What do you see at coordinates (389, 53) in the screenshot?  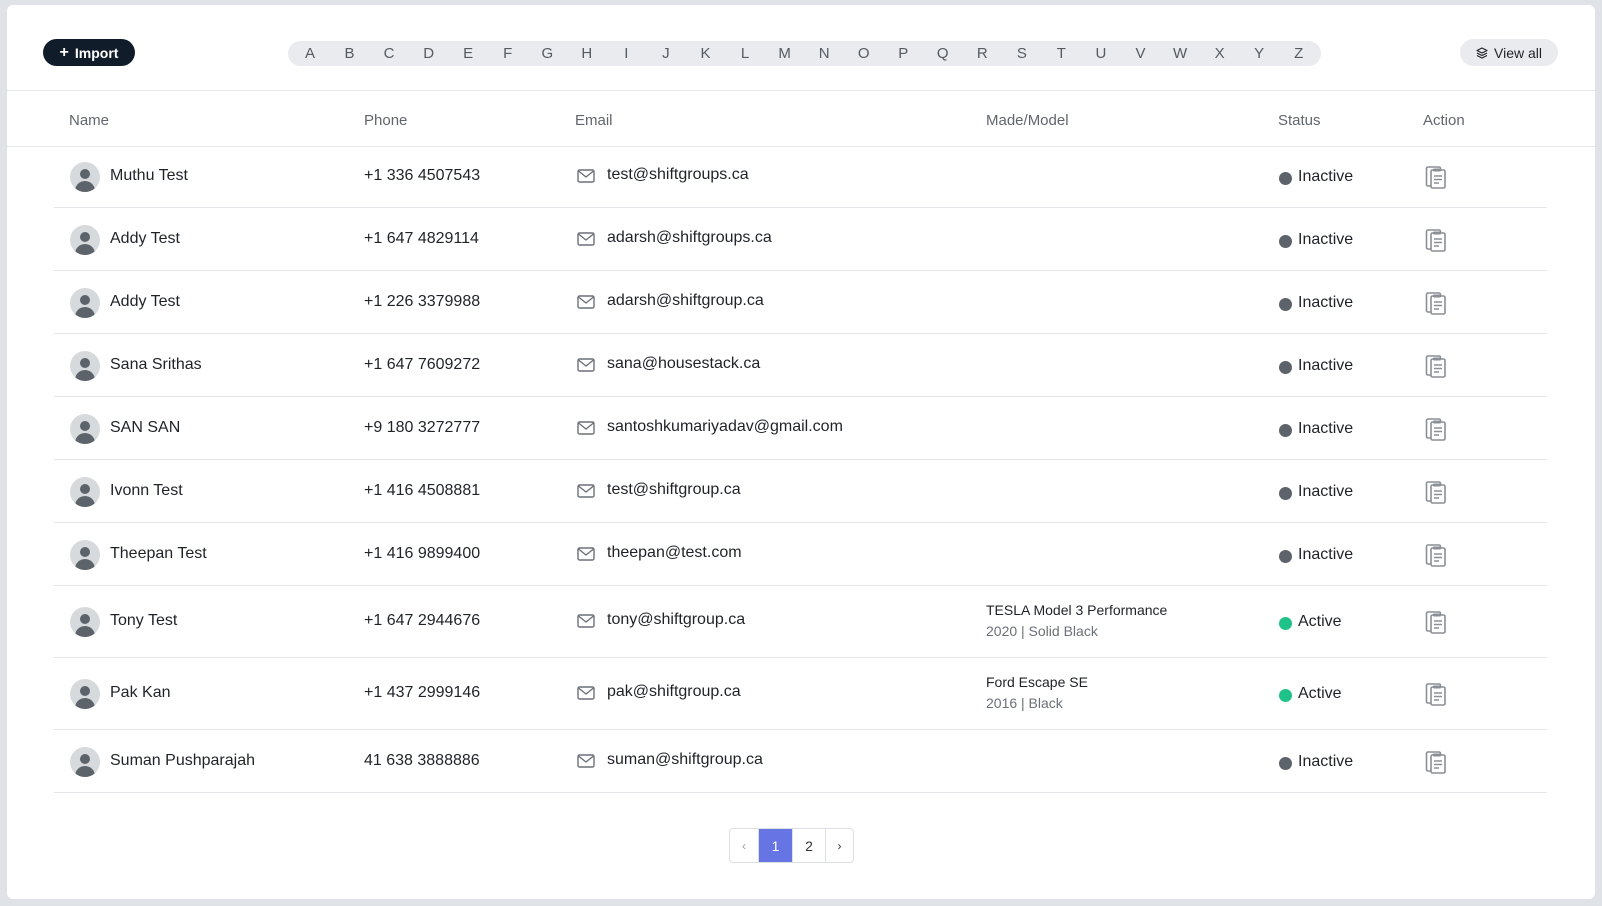 I see `letter-filter-c: C` at bounding box center [389, 53].